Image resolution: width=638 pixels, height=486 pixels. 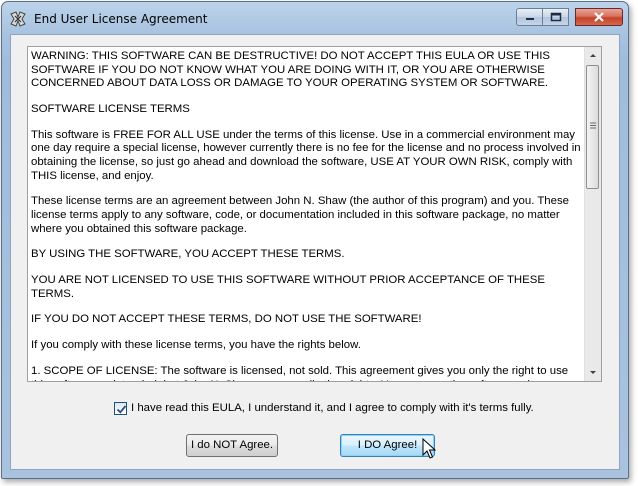 I want to click on scrollbar-thumb, so click(x=592, y=127).